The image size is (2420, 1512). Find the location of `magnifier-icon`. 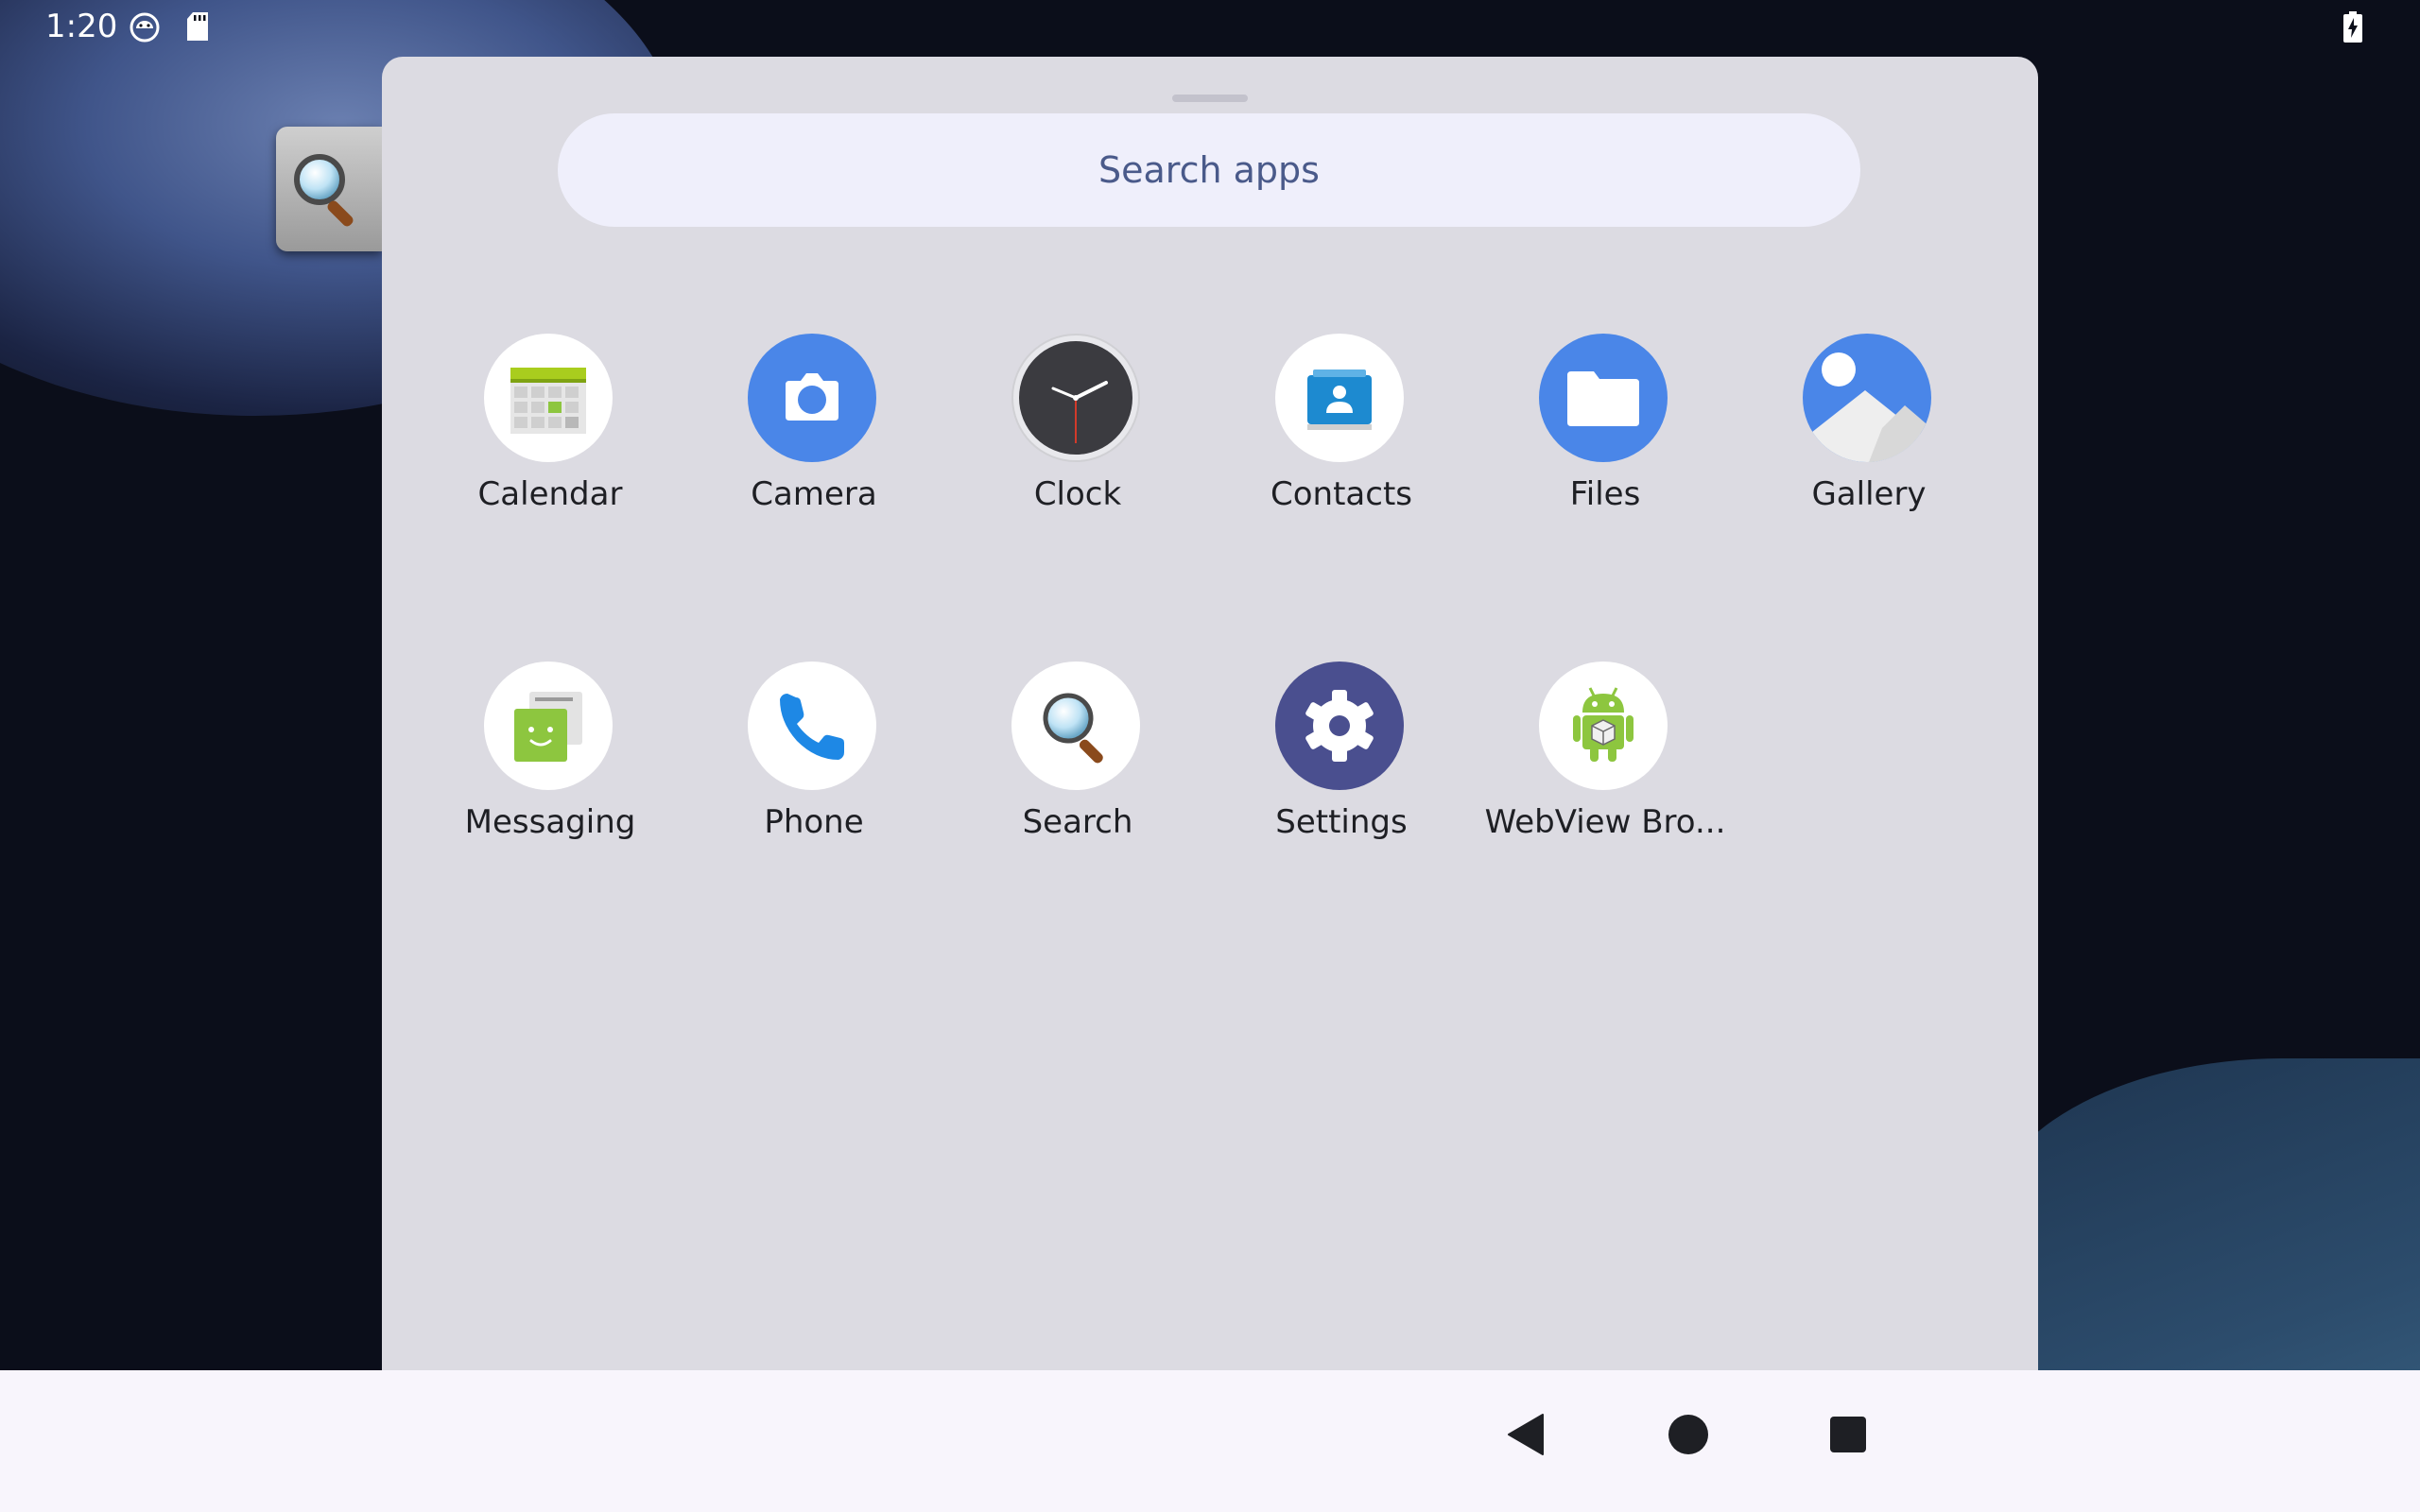

magnifier-icon is located at coordinates (324, 190).